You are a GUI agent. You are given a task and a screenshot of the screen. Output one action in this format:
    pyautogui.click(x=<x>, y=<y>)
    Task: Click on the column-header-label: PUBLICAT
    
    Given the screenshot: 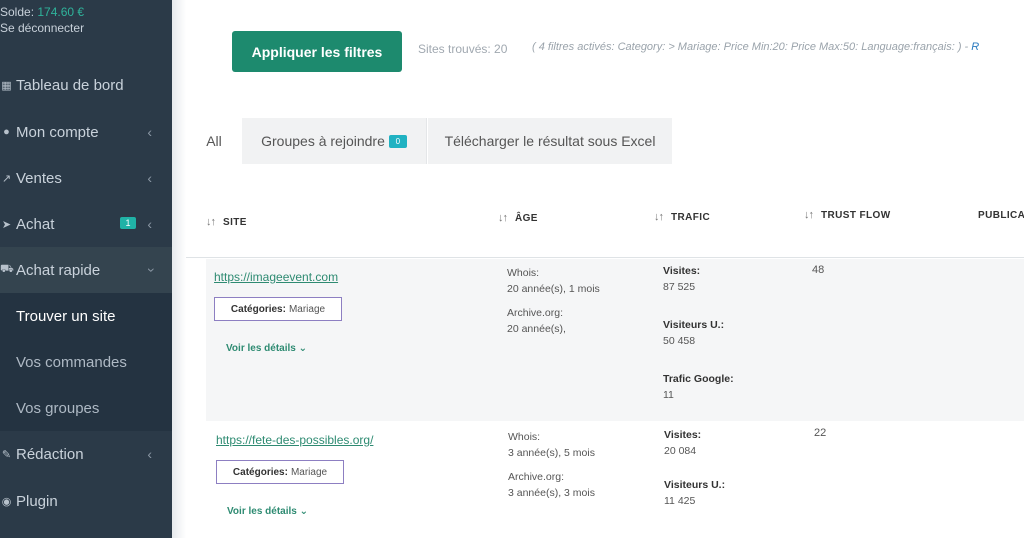 What is the action you would take?
    pyautogui.click(x=1001, y=215)
    